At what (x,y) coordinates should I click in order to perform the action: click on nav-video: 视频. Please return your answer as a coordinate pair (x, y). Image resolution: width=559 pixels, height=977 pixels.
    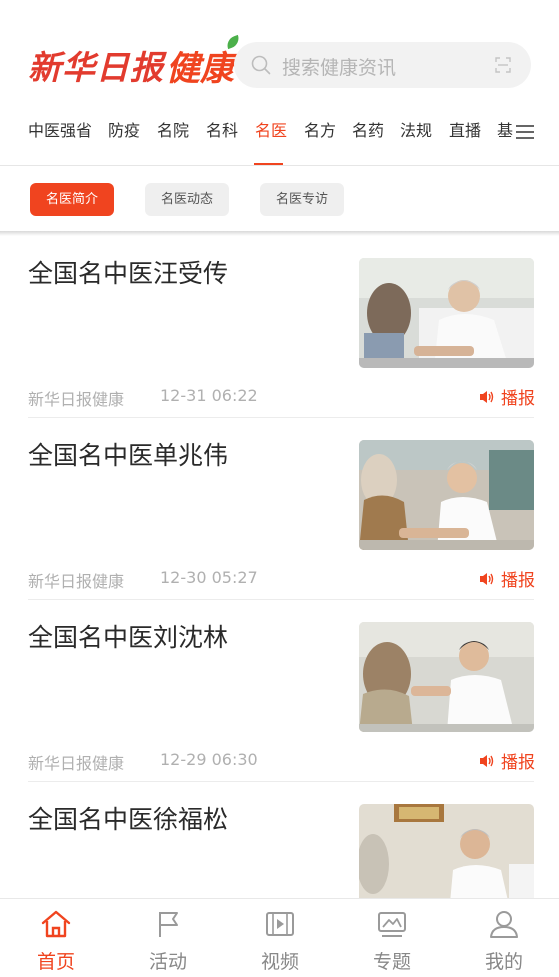
    Looking at the image, I should click on (280, 938).